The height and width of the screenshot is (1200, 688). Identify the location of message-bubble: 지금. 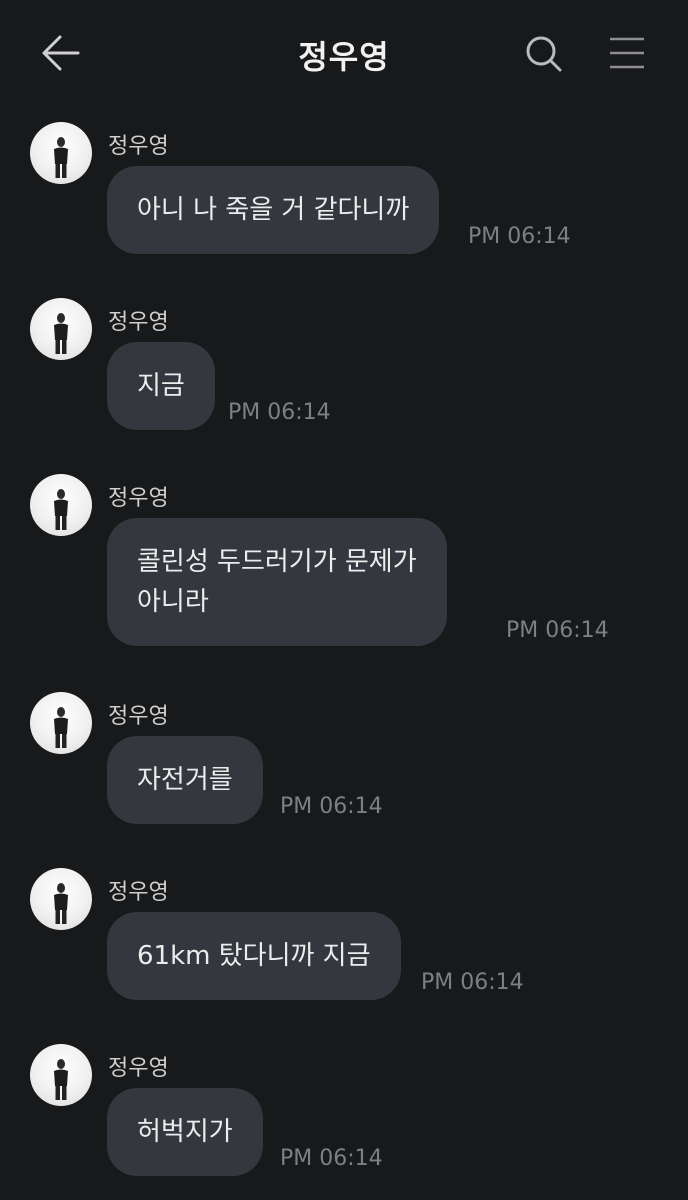
(161, 386).